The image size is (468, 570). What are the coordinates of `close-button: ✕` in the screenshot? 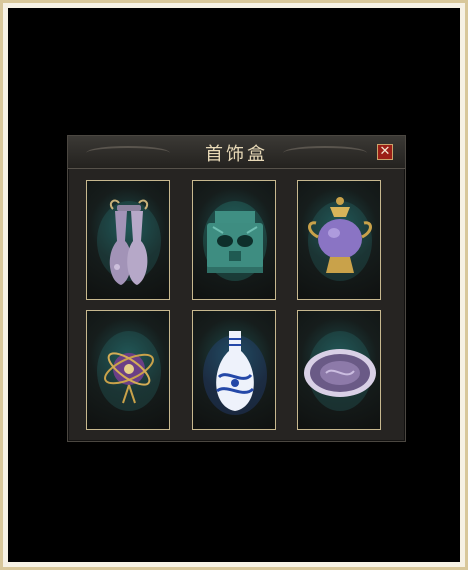 It's located at (385, 152).